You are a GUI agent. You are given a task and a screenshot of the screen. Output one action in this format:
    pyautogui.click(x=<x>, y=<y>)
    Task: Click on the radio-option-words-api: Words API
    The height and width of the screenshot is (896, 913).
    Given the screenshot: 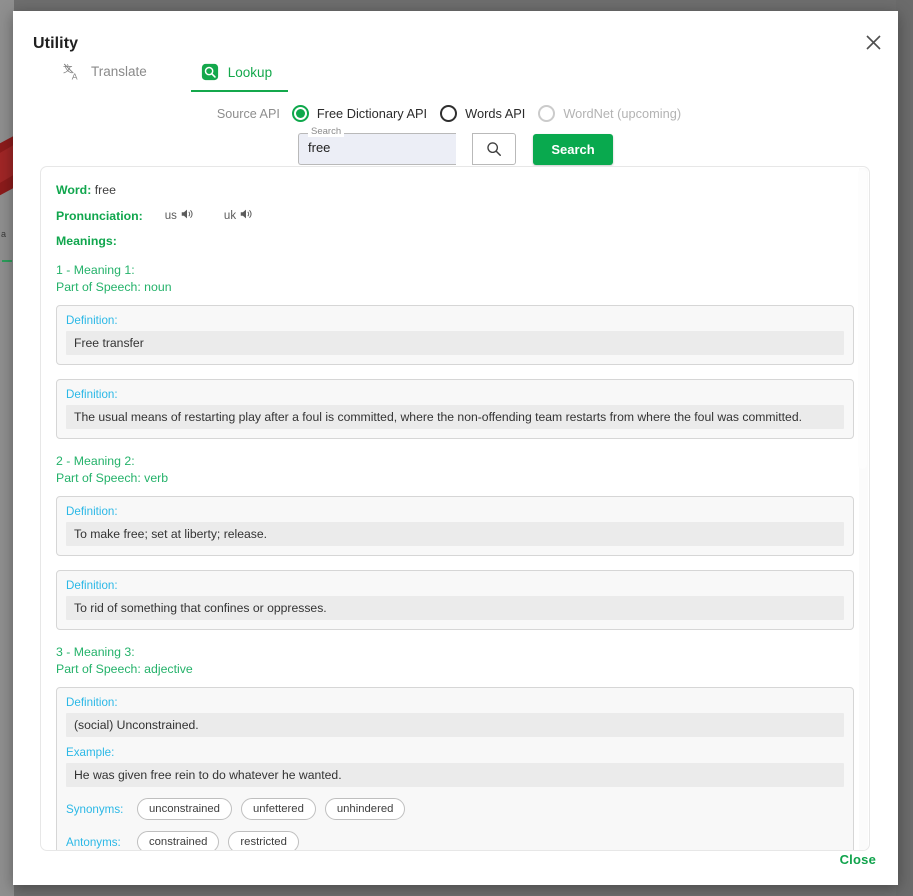 What is the action you would take?
    pyautogui.click(x=482, y=113)
    